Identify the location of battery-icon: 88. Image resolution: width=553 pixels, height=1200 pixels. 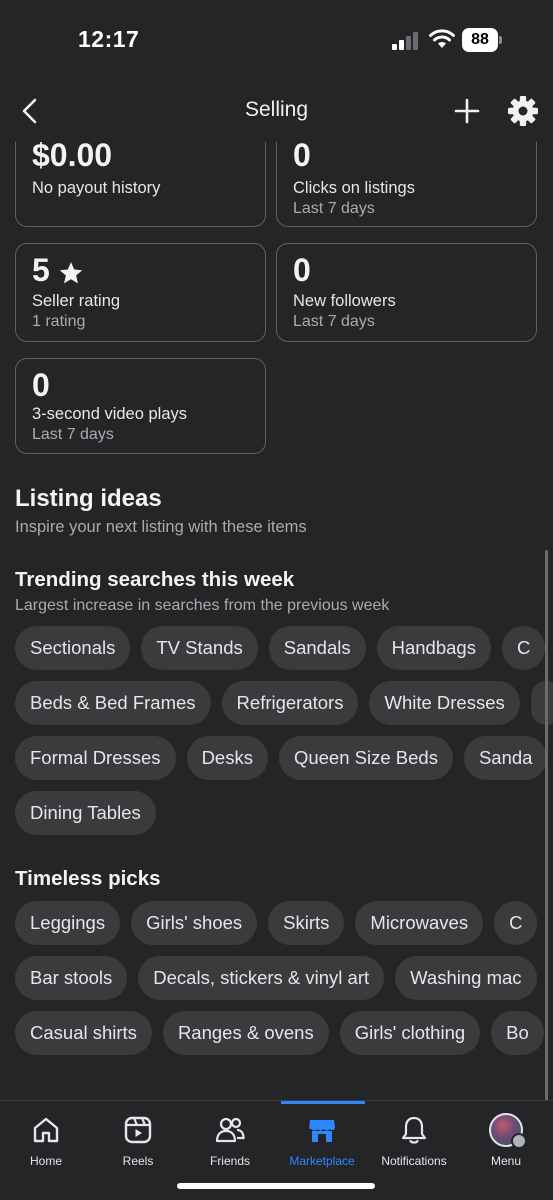
(482, 40).